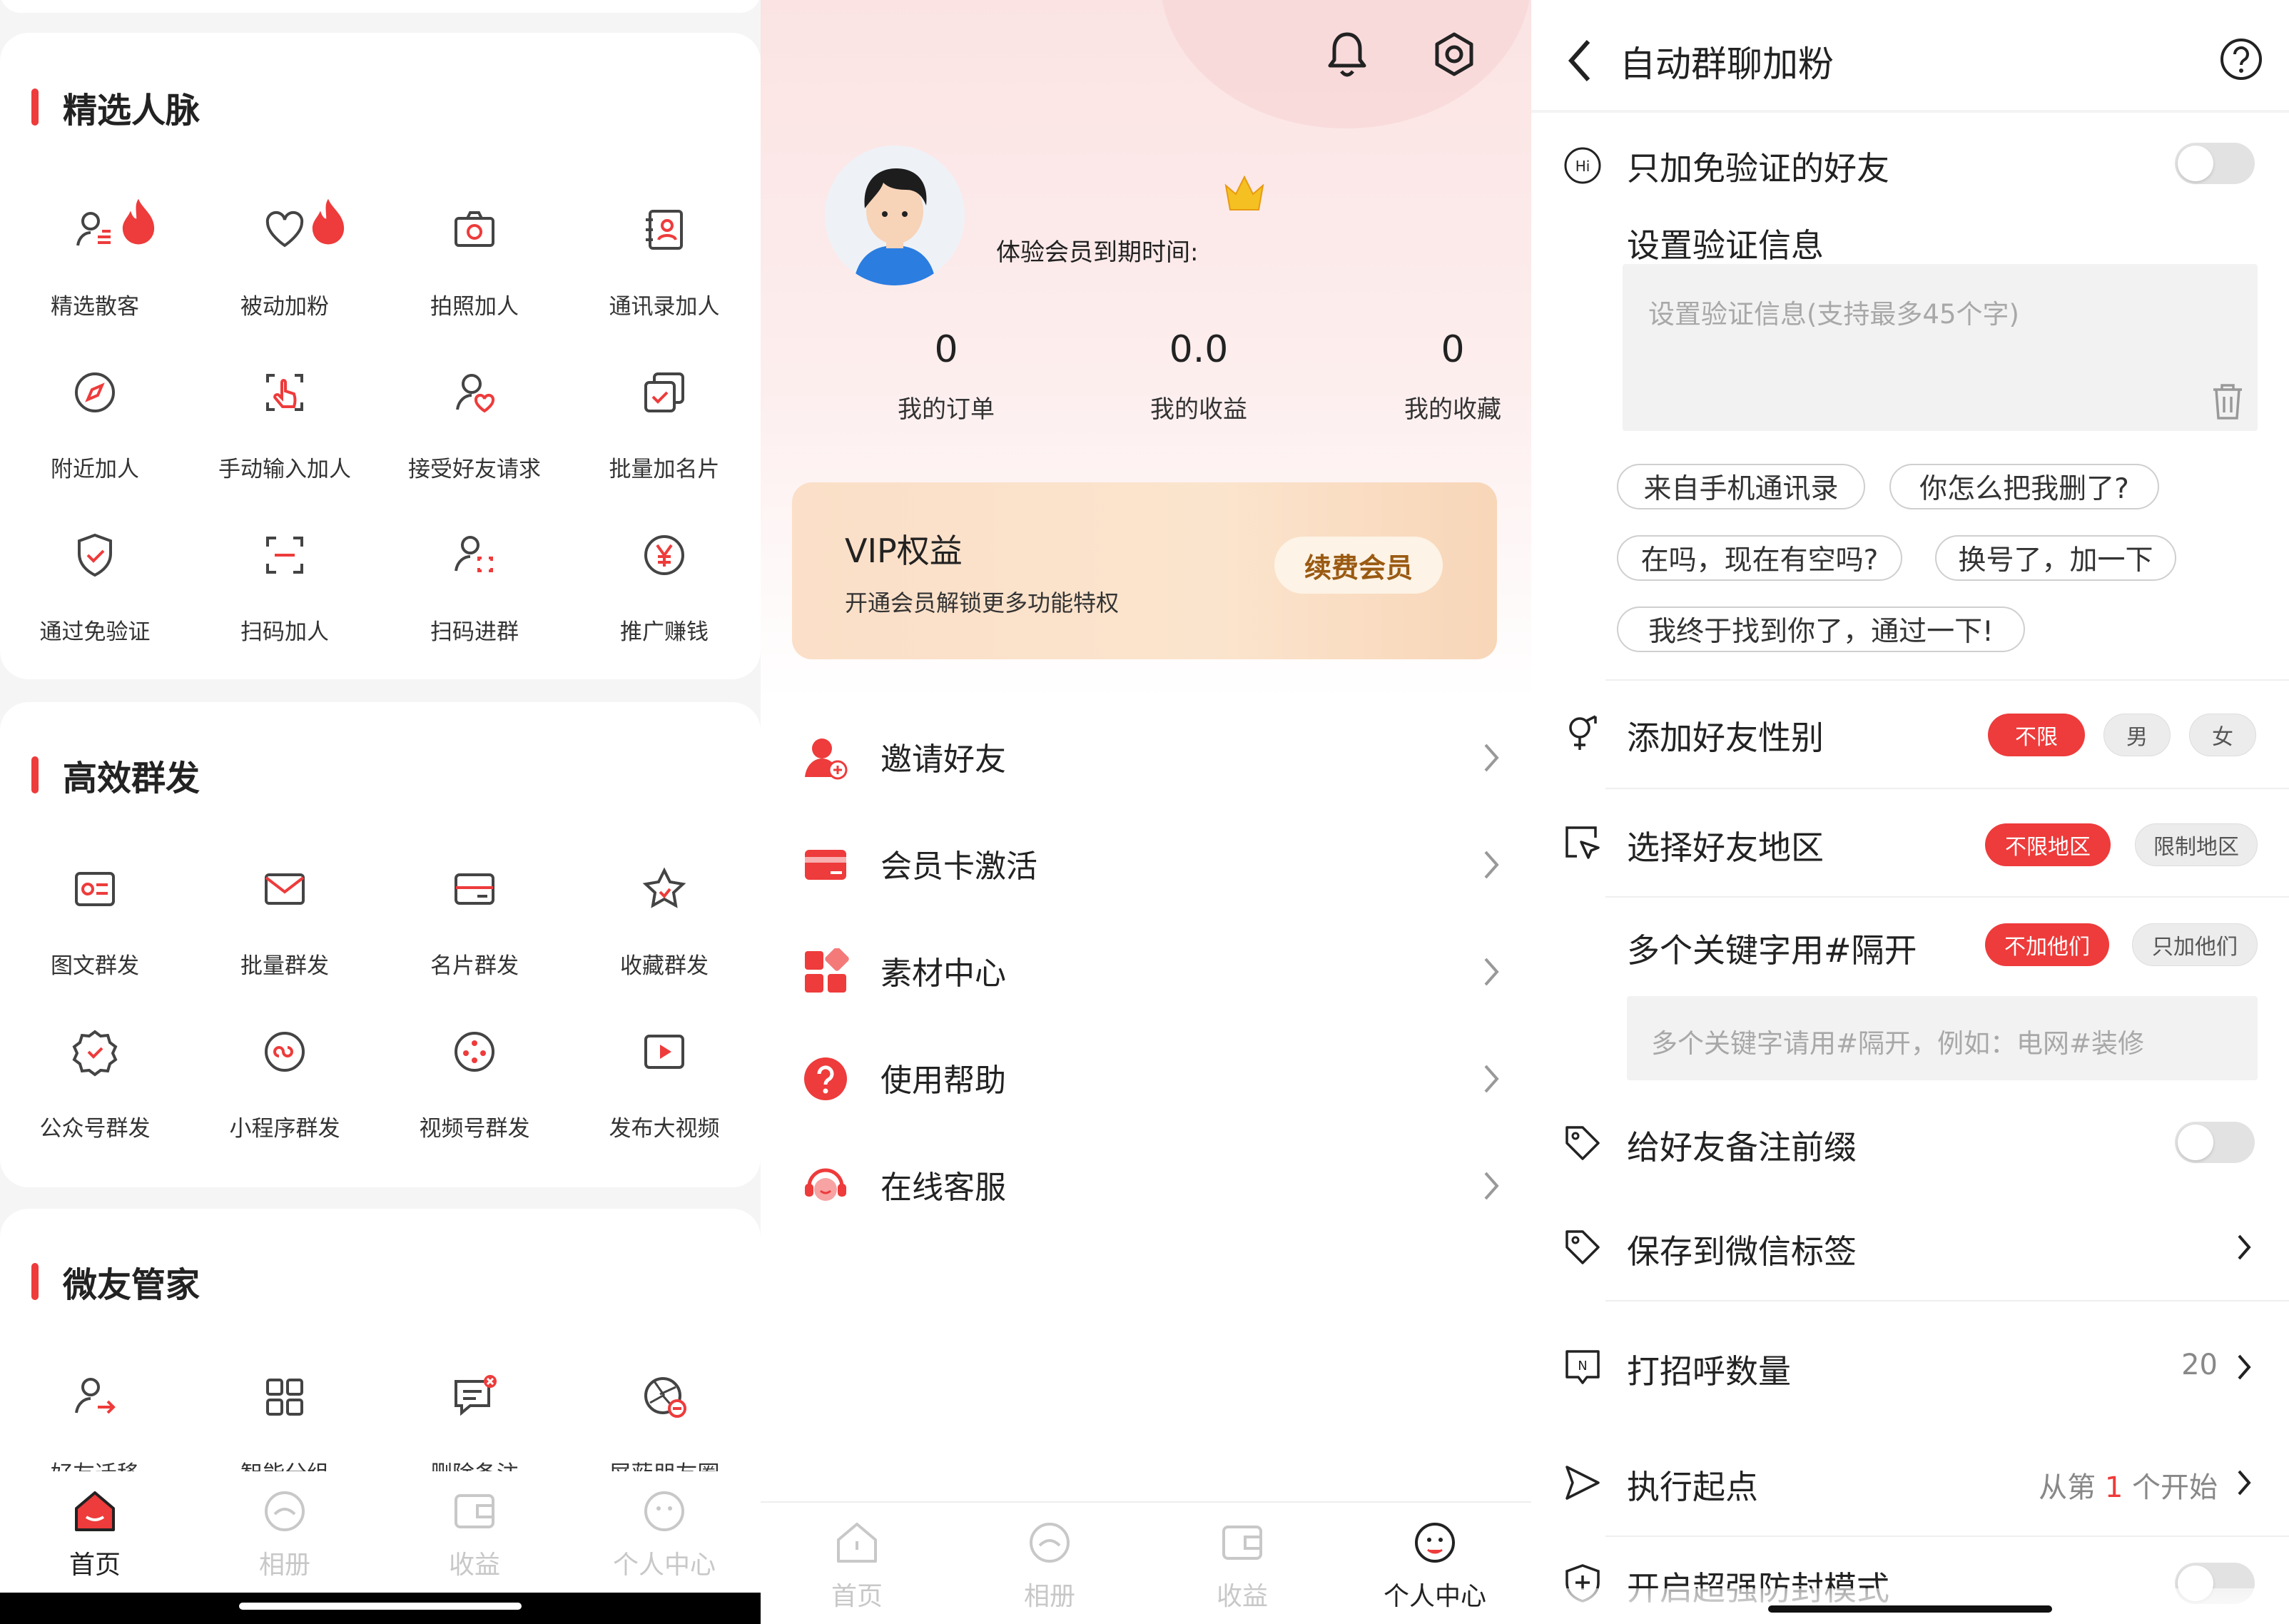 The height and width of the screenshot is (1624, 2289). What do you see at coordinates (1821, 629) in the screenshot?
I see `template-chip: 我终于找到你了，通过一下!` at bounding box center [1821, 629].